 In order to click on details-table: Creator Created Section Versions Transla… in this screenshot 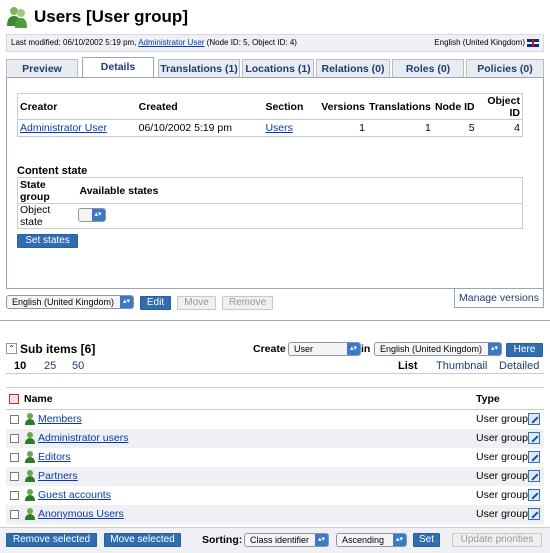, I will do `click(270, 115)`.